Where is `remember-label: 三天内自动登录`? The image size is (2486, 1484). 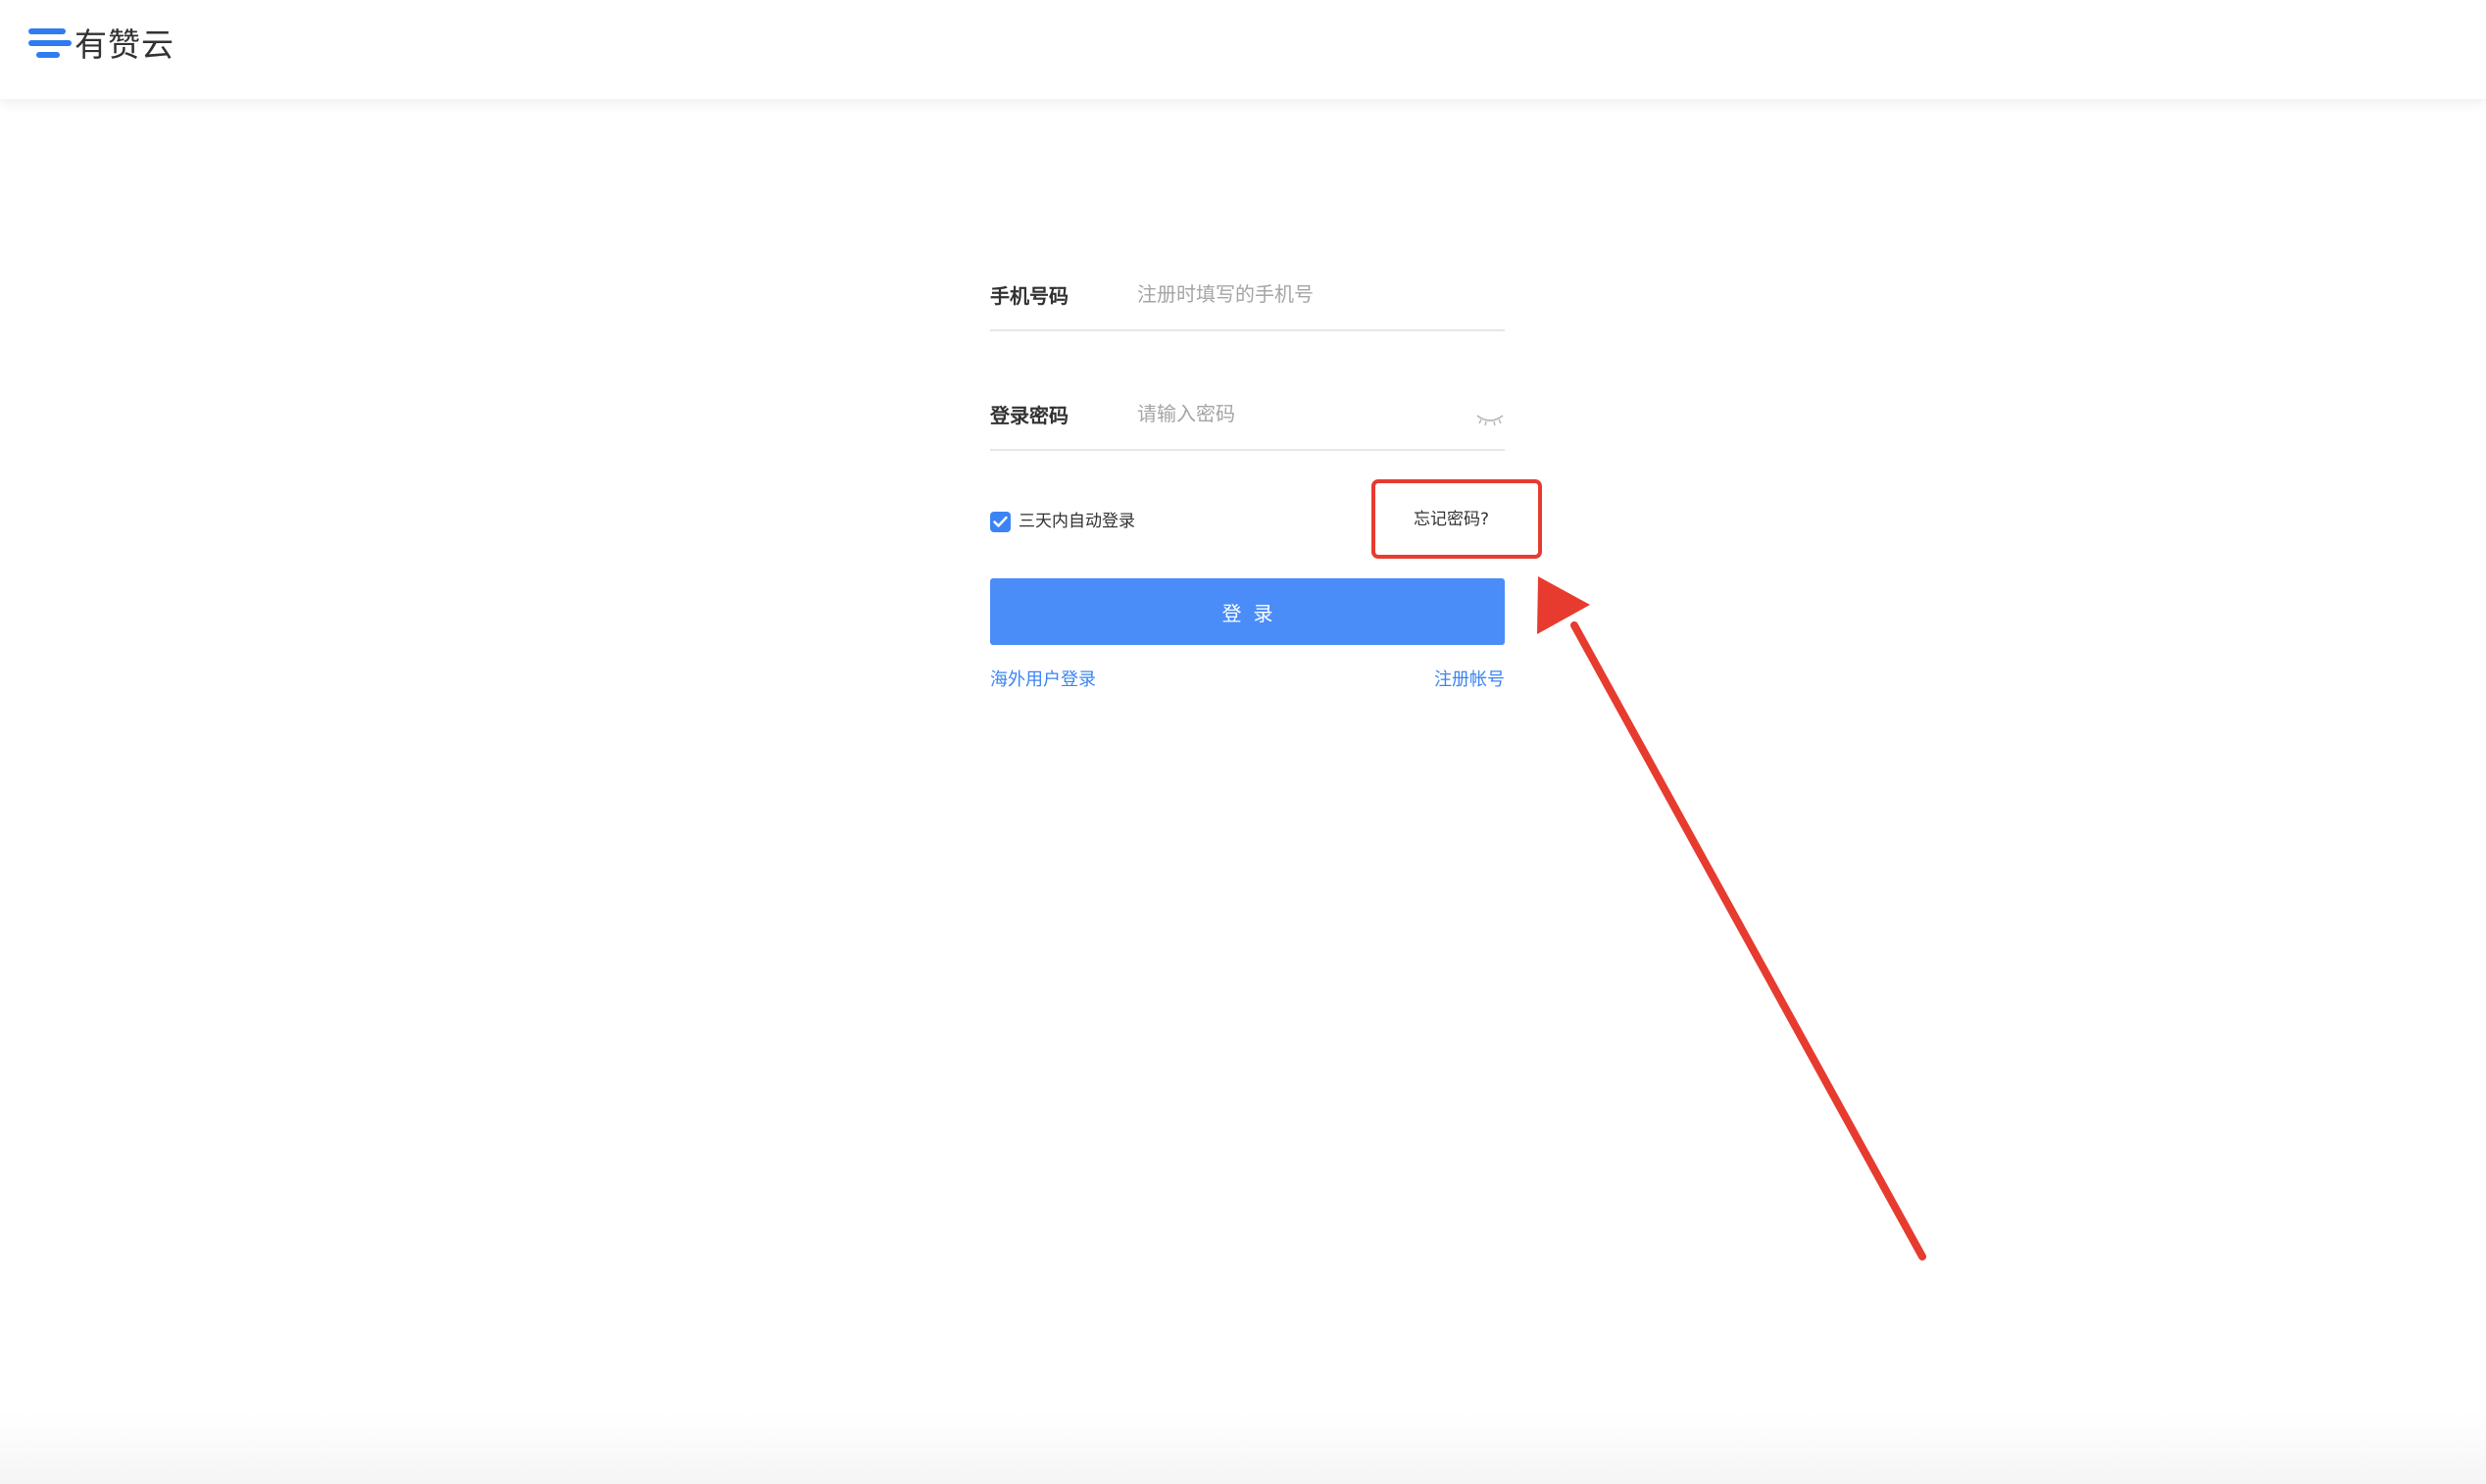 remember-label: 三天内自动登录 is located at coordinates (1077, 521).